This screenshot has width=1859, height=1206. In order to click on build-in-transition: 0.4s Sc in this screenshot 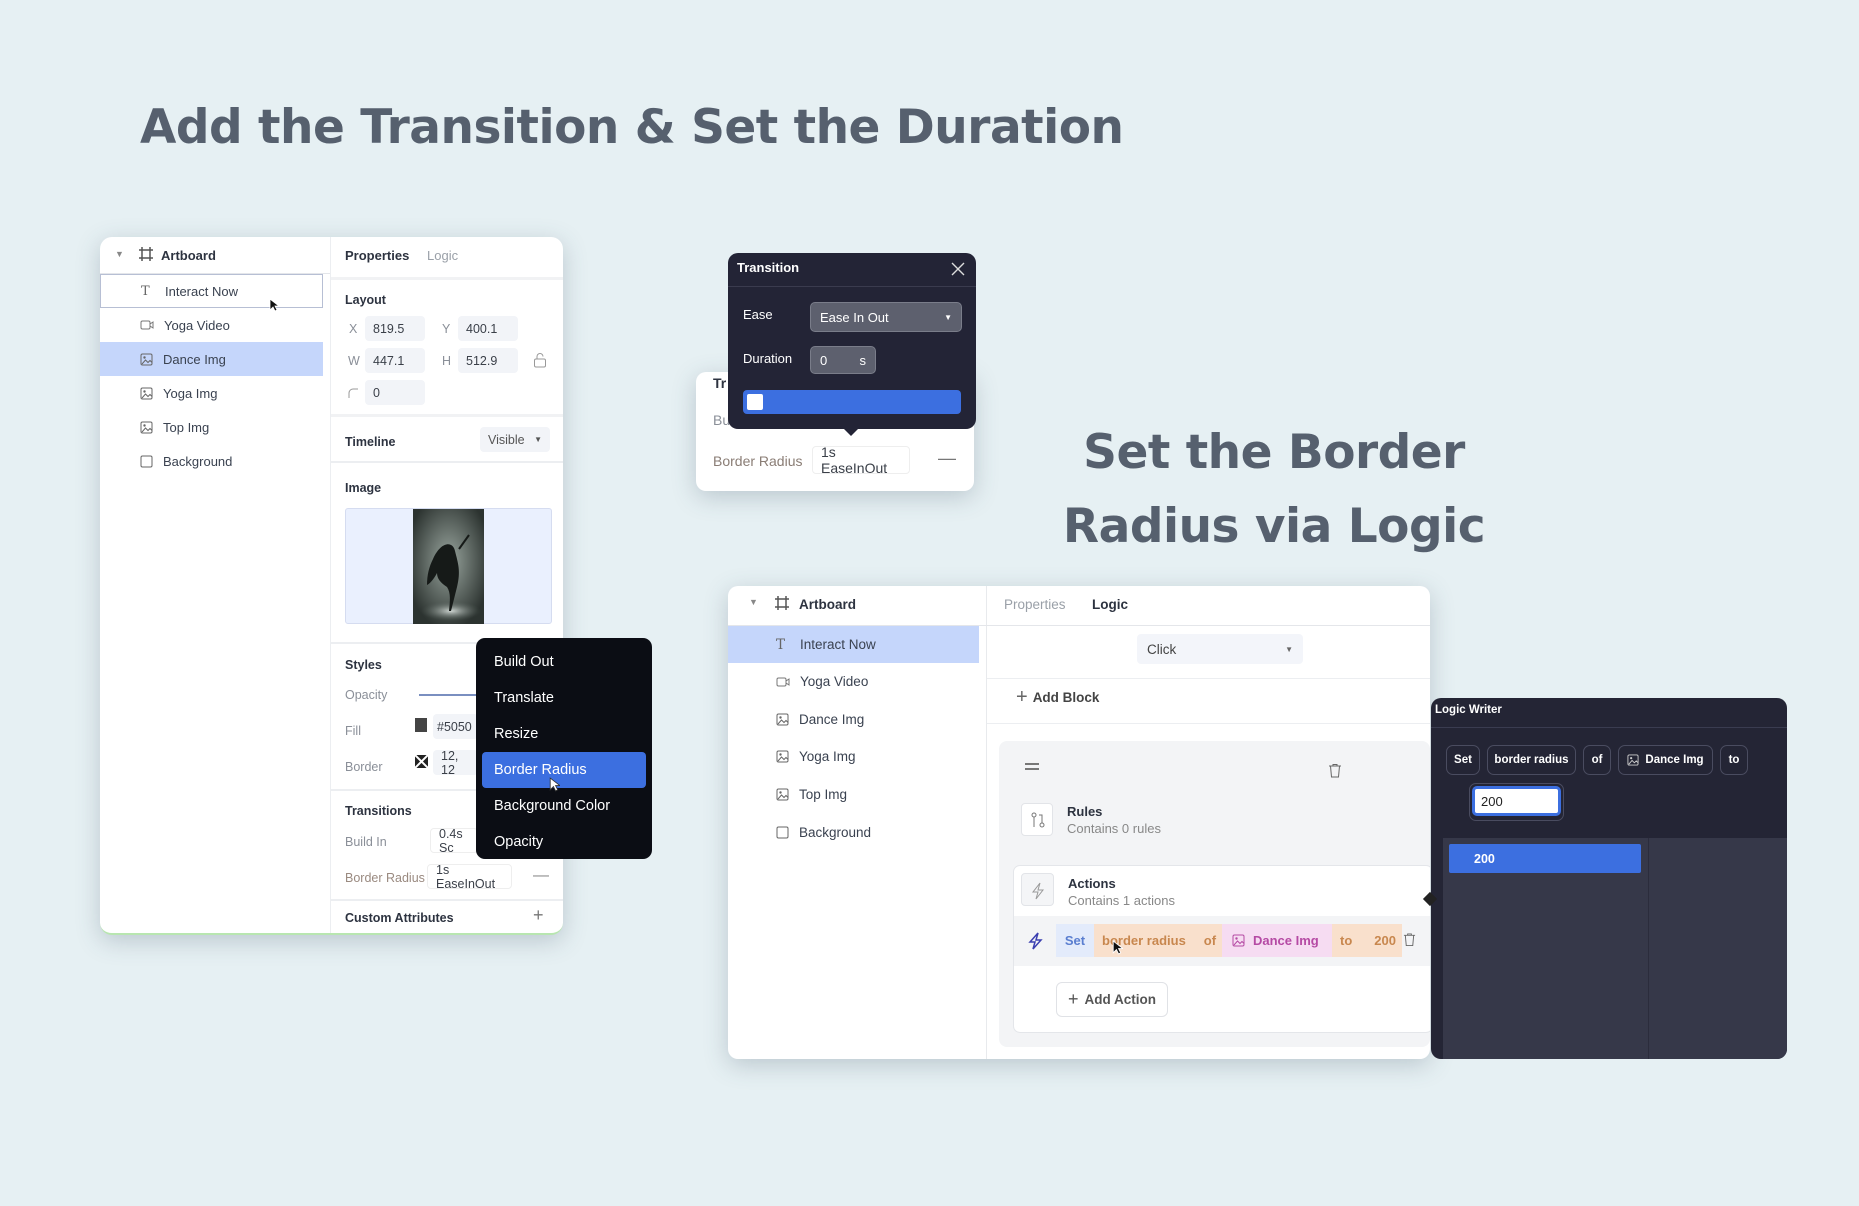, I will do `click(454, 840)`.